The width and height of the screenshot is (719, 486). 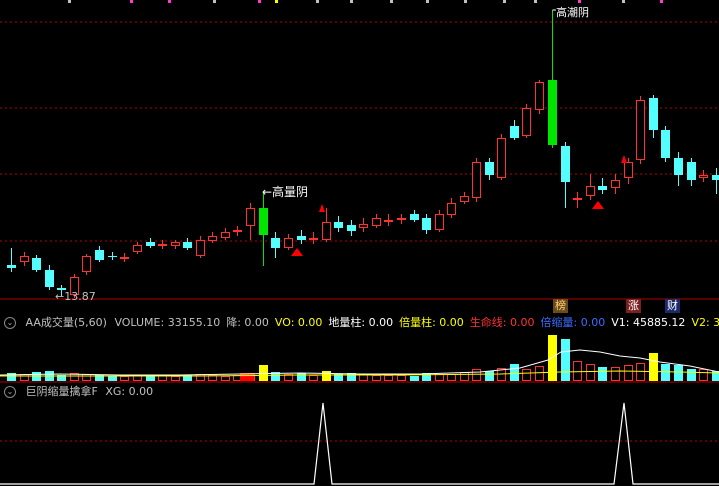 I want to click on signal-indicator-header: ⌄ 巨阴缩量擒拿F XG: 0.00, so click(x=359, y=392).